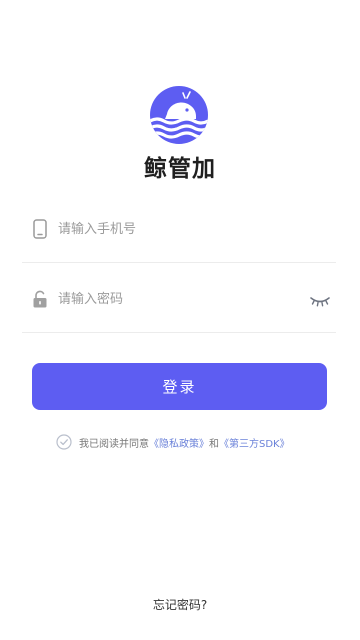 This screenshot has height=640, width=360. I want to click on login-button: 登录, so click(179, 386).